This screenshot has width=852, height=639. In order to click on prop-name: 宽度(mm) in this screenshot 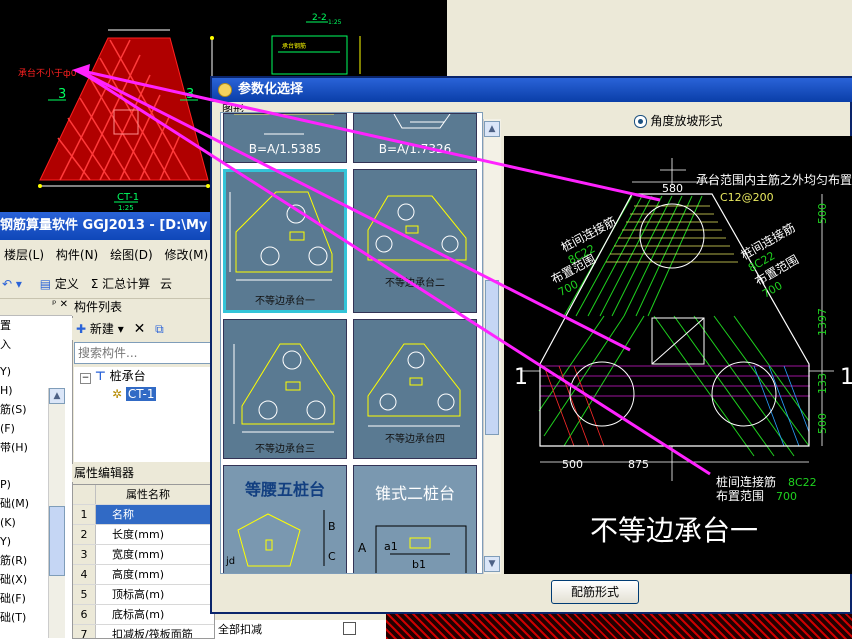, I will do `click(138, 554)`.